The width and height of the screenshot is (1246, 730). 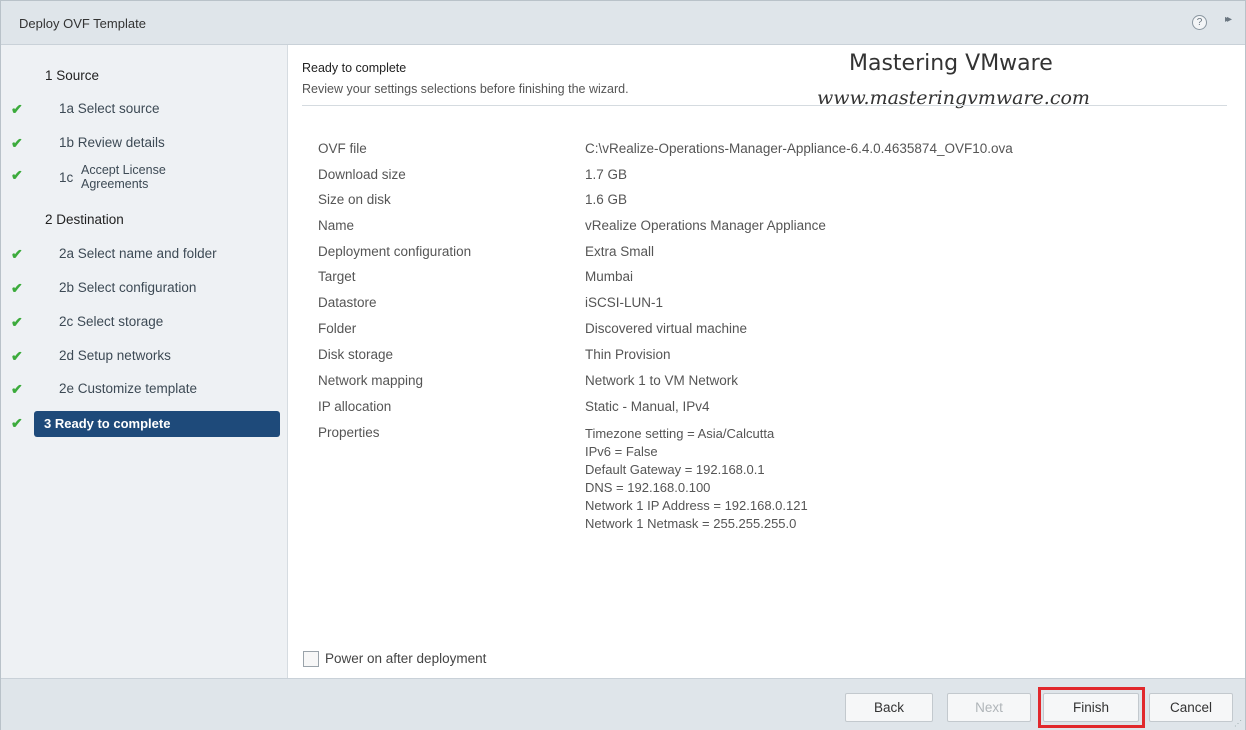 What do you see at coordinates (606, 174) in the screenshot?
I see `detail-value: 1.7 GB` at bounding box center [606, 174].